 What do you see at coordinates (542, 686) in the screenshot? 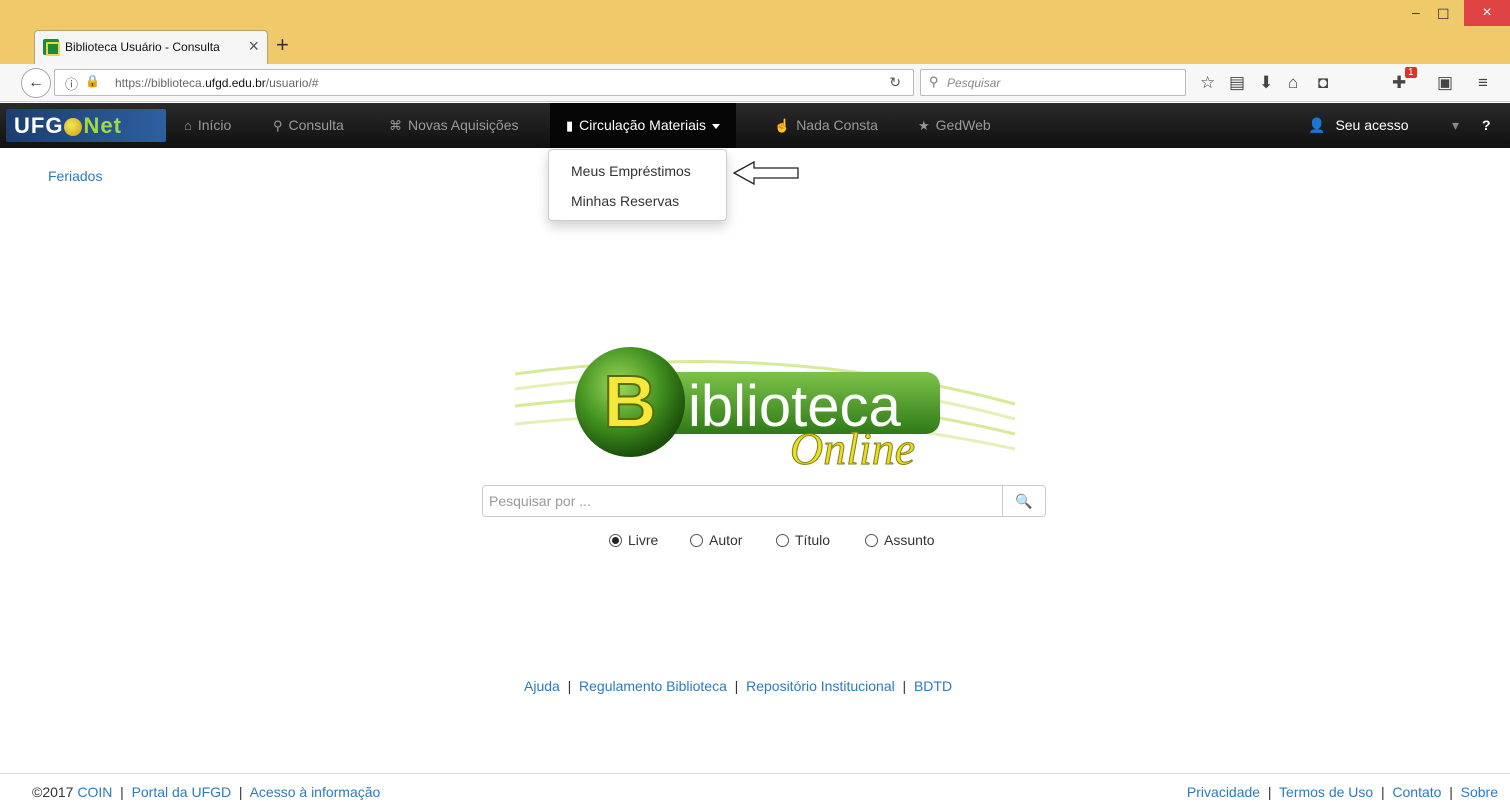
I see `link-ajuda: Ajuda` at bounding box center [542, 686].